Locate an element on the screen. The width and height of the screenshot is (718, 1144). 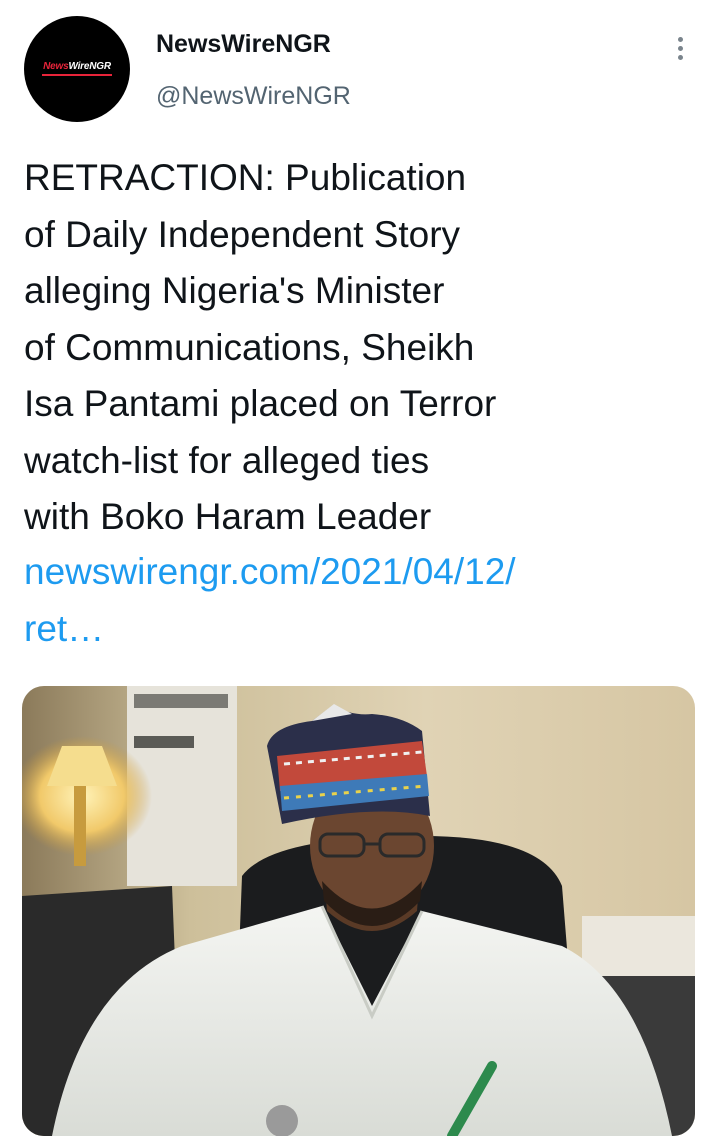
logo-text: NewsWireNGR is located at coordinates (77, 66).